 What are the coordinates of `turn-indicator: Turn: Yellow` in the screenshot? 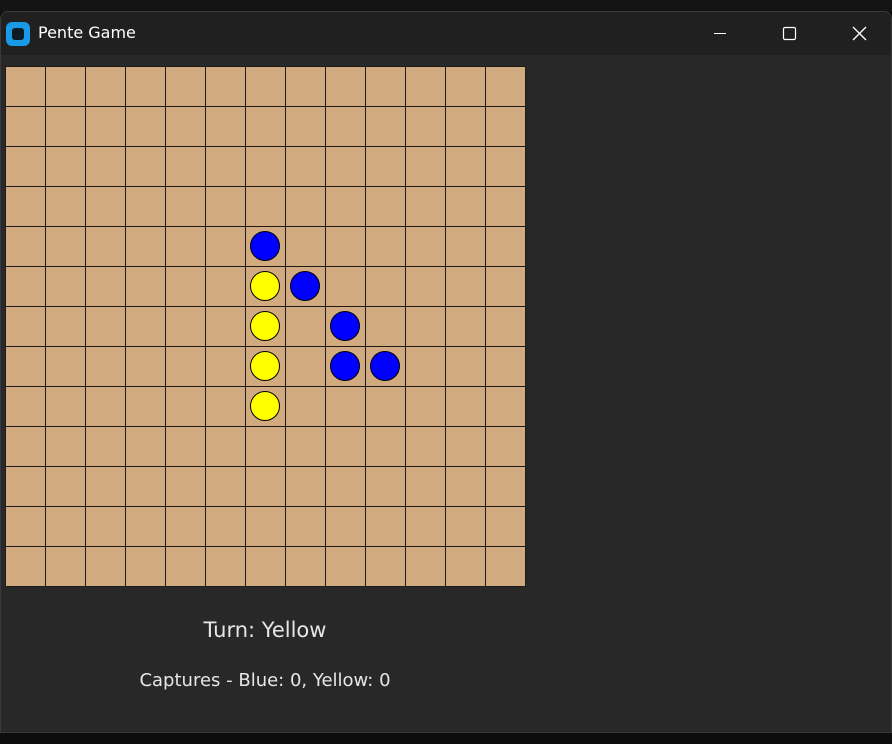 It's located at (265, 630).